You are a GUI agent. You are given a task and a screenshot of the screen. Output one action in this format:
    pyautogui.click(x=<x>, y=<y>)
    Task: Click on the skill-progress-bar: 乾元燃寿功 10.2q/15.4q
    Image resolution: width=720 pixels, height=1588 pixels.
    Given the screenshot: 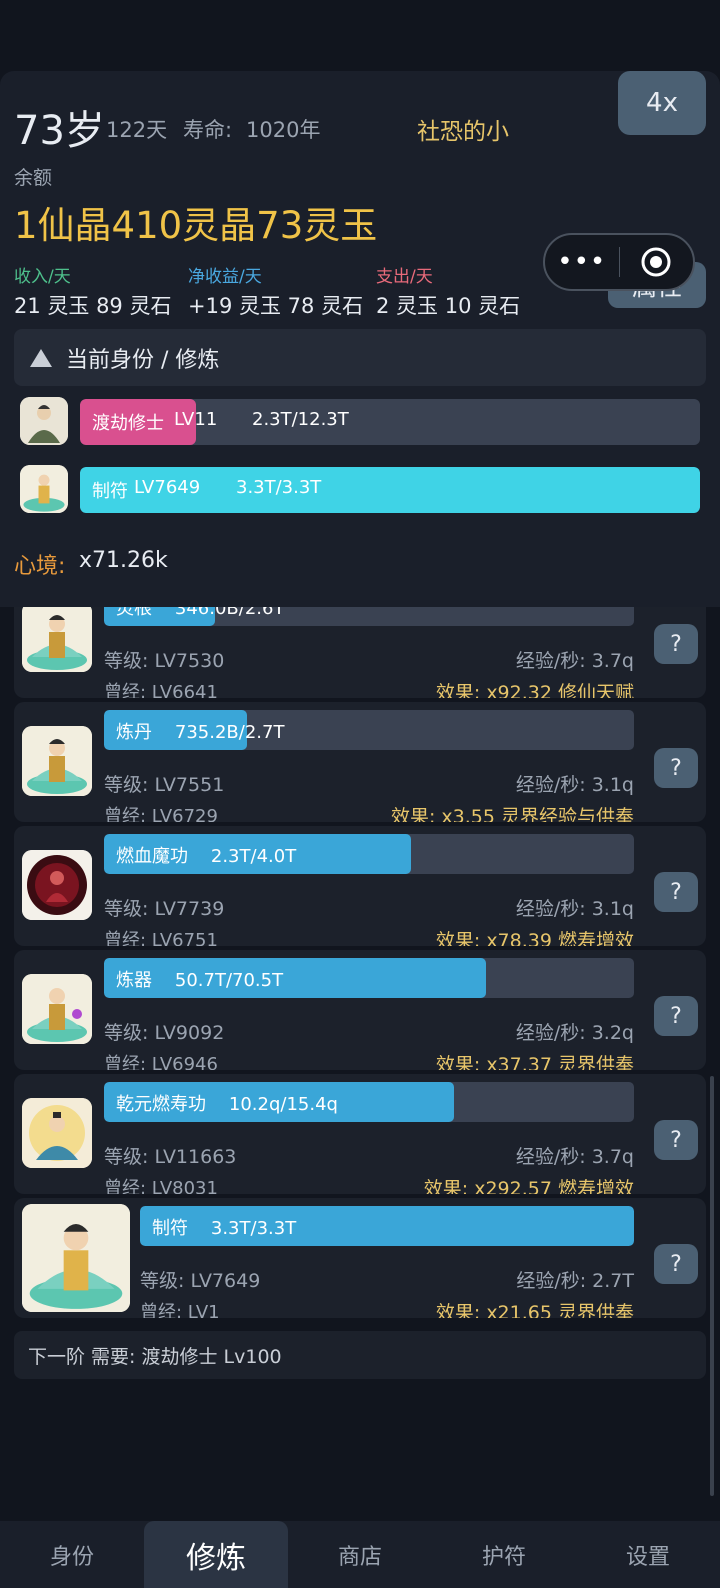 What is the action you would take?
    pyautogui.click(x=369, y=1102)
    